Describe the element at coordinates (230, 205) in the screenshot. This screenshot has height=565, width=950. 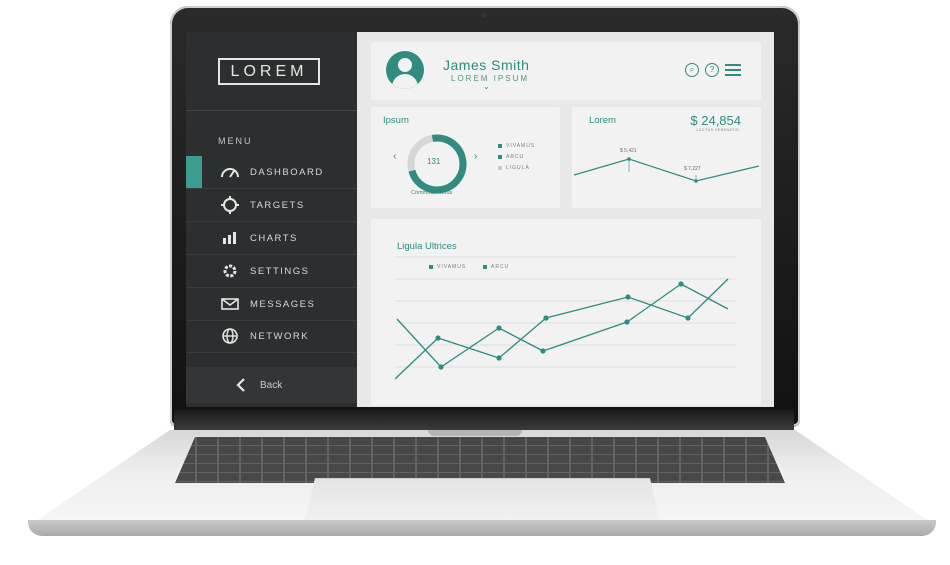
I see `target-icon` at that location.